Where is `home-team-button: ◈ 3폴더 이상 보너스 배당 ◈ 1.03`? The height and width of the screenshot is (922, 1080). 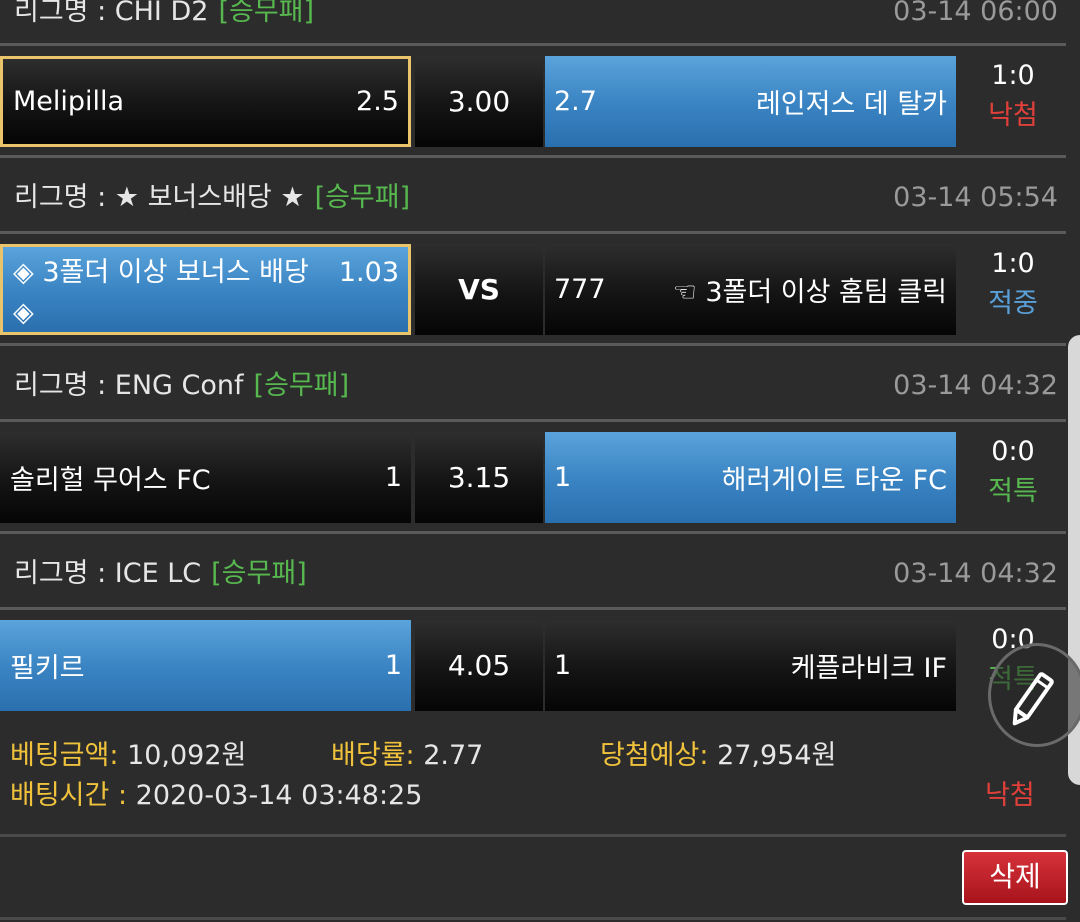
home-team-button: ◈ 3폴더 이상 보너스 배당 ◈ 1.03 is located at coordinates (205, 289).